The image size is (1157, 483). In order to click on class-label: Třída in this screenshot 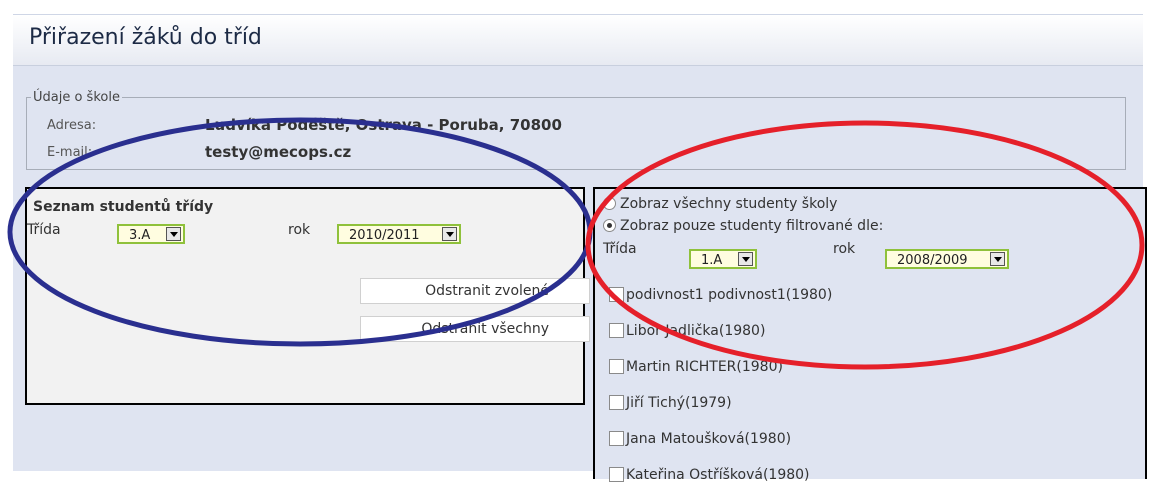, I will do `click(44, 230)`.